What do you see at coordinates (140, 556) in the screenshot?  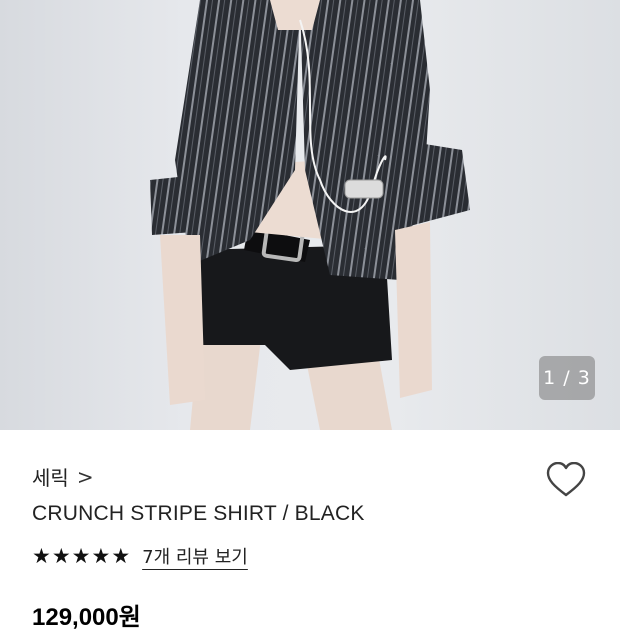 I see `rating-row: ★ ★ ★ ★ ★ 7개 리뷰 보기` at bounding box center [140, 556].